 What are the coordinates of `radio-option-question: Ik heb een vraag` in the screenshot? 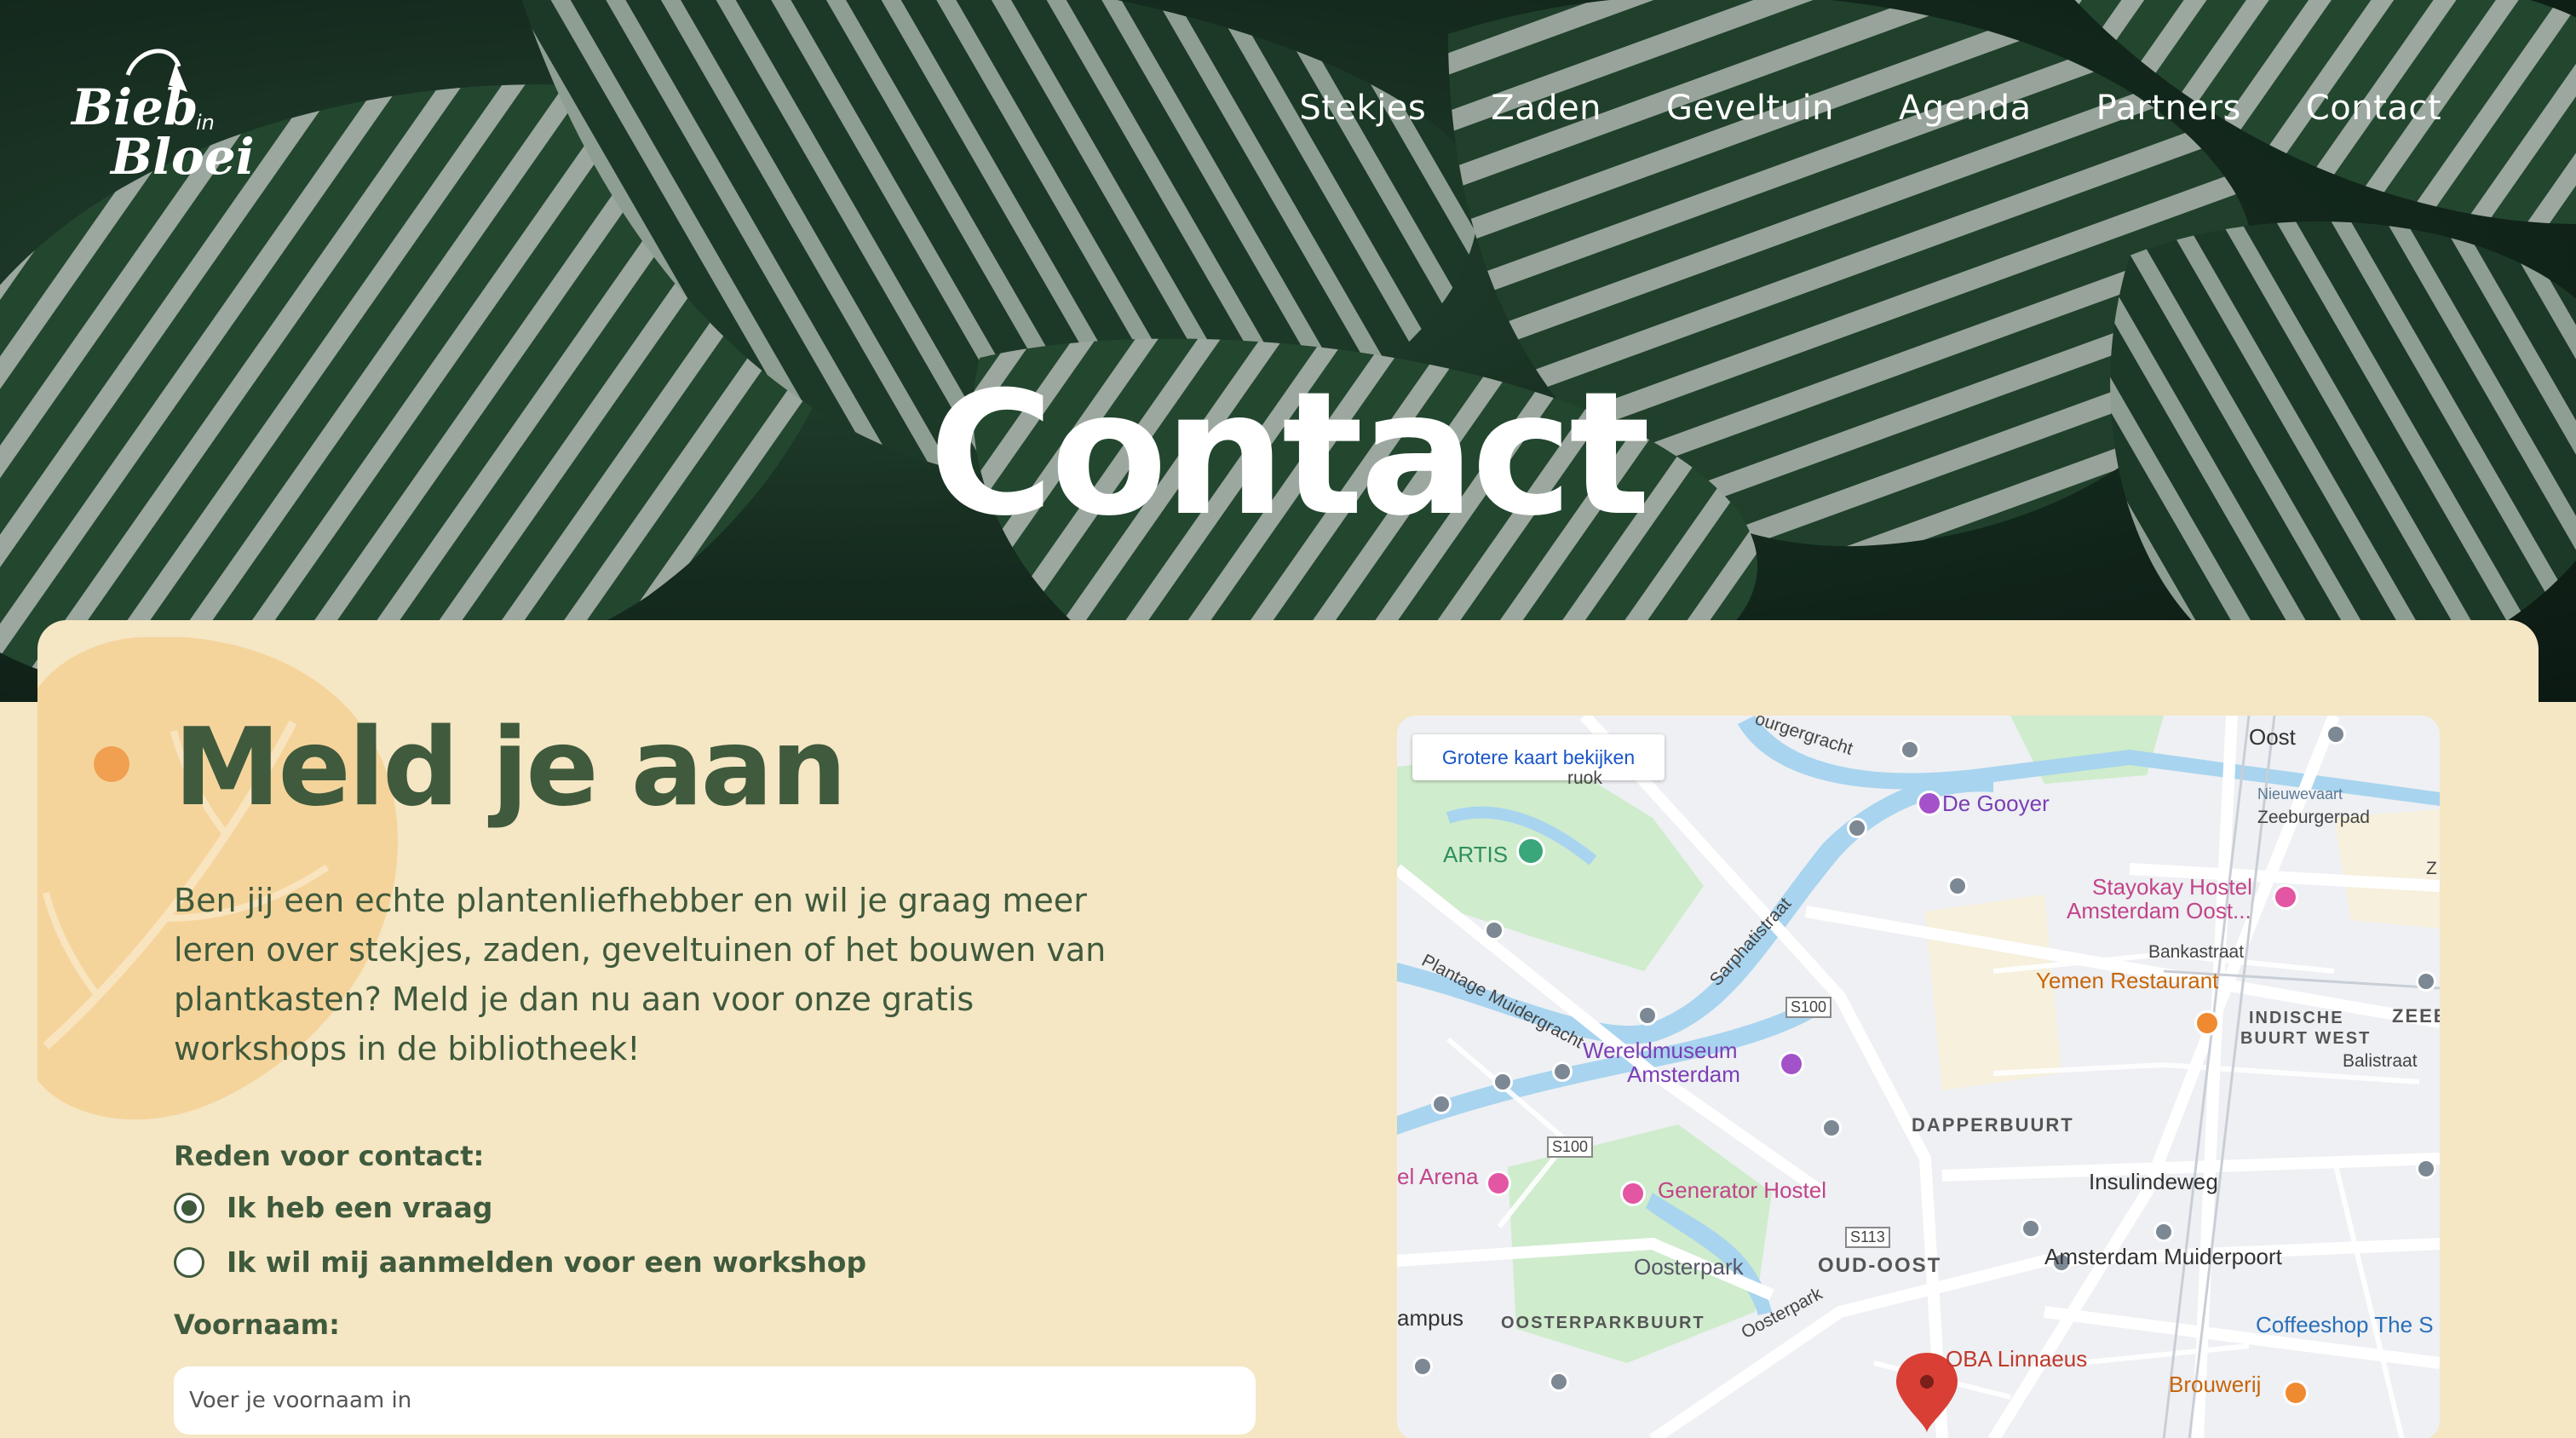 It's located at (333, 1207).